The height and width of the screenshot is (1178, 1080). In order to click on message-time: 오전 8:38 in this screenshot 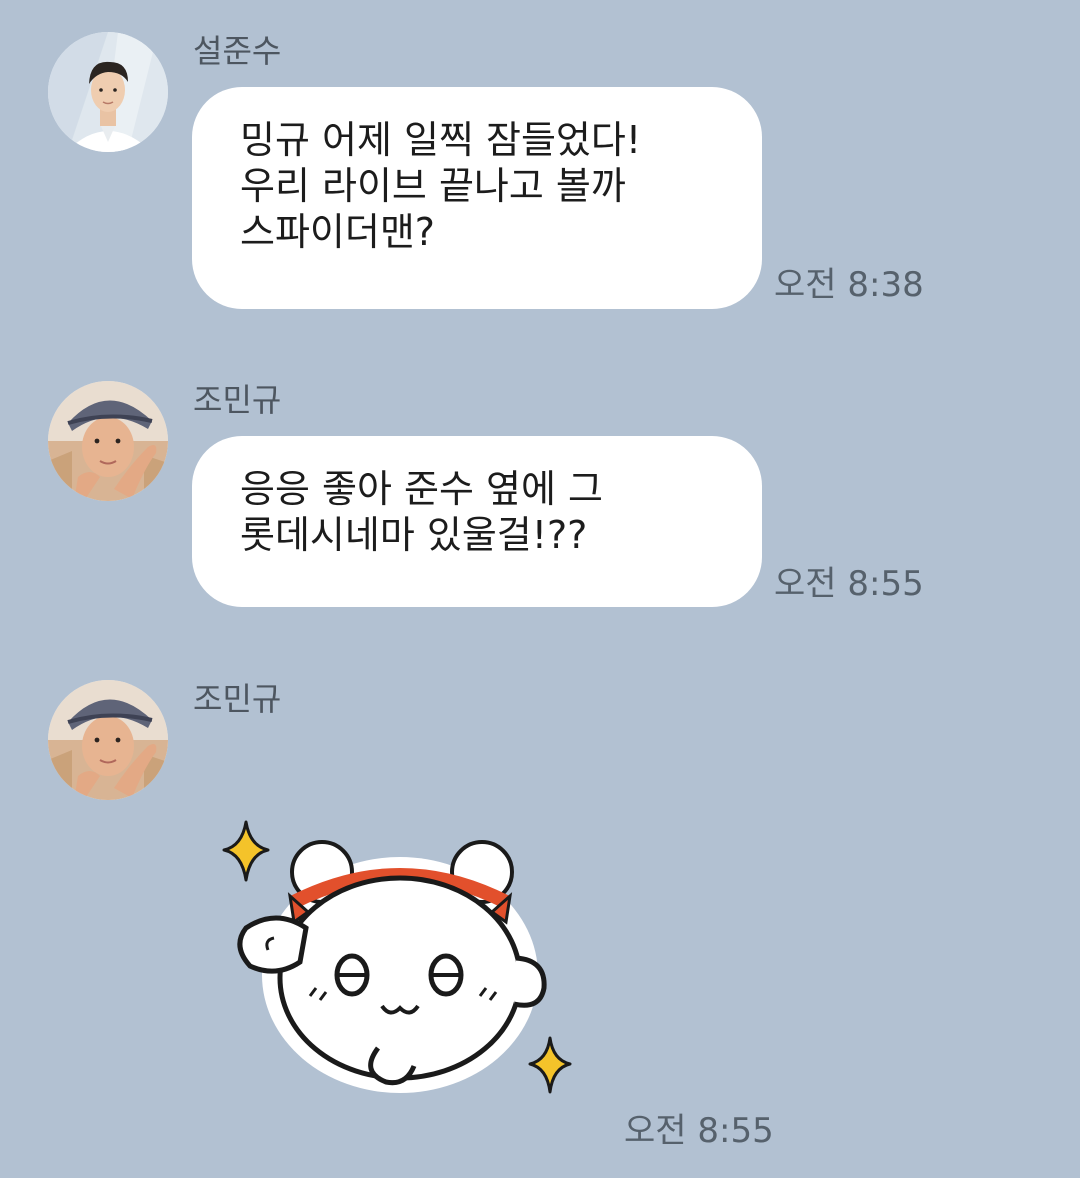, I will do `click(849, 285)`.